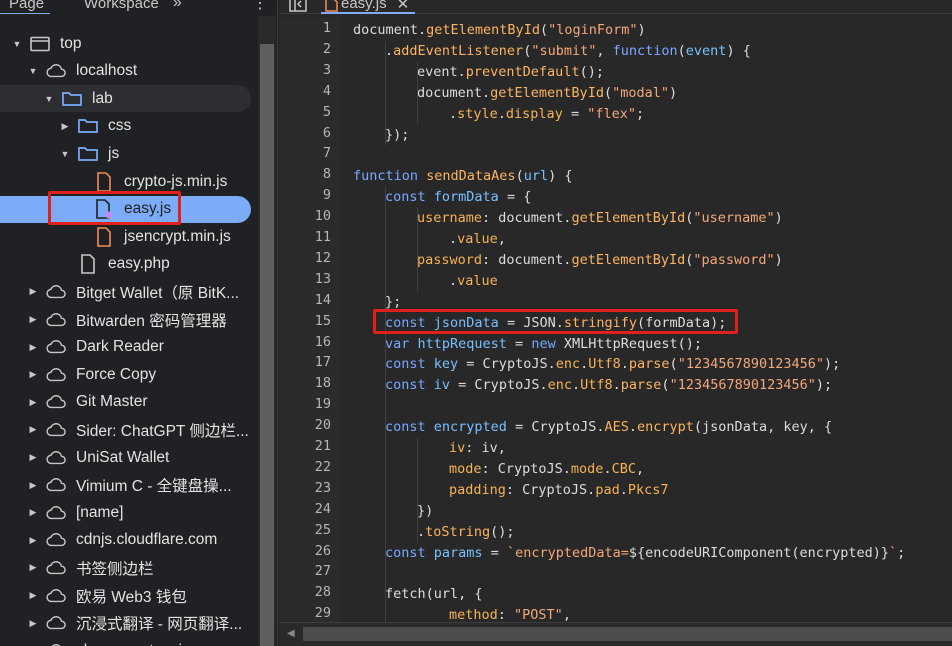  I want to click on code-token: "submit", so click(564, 50).